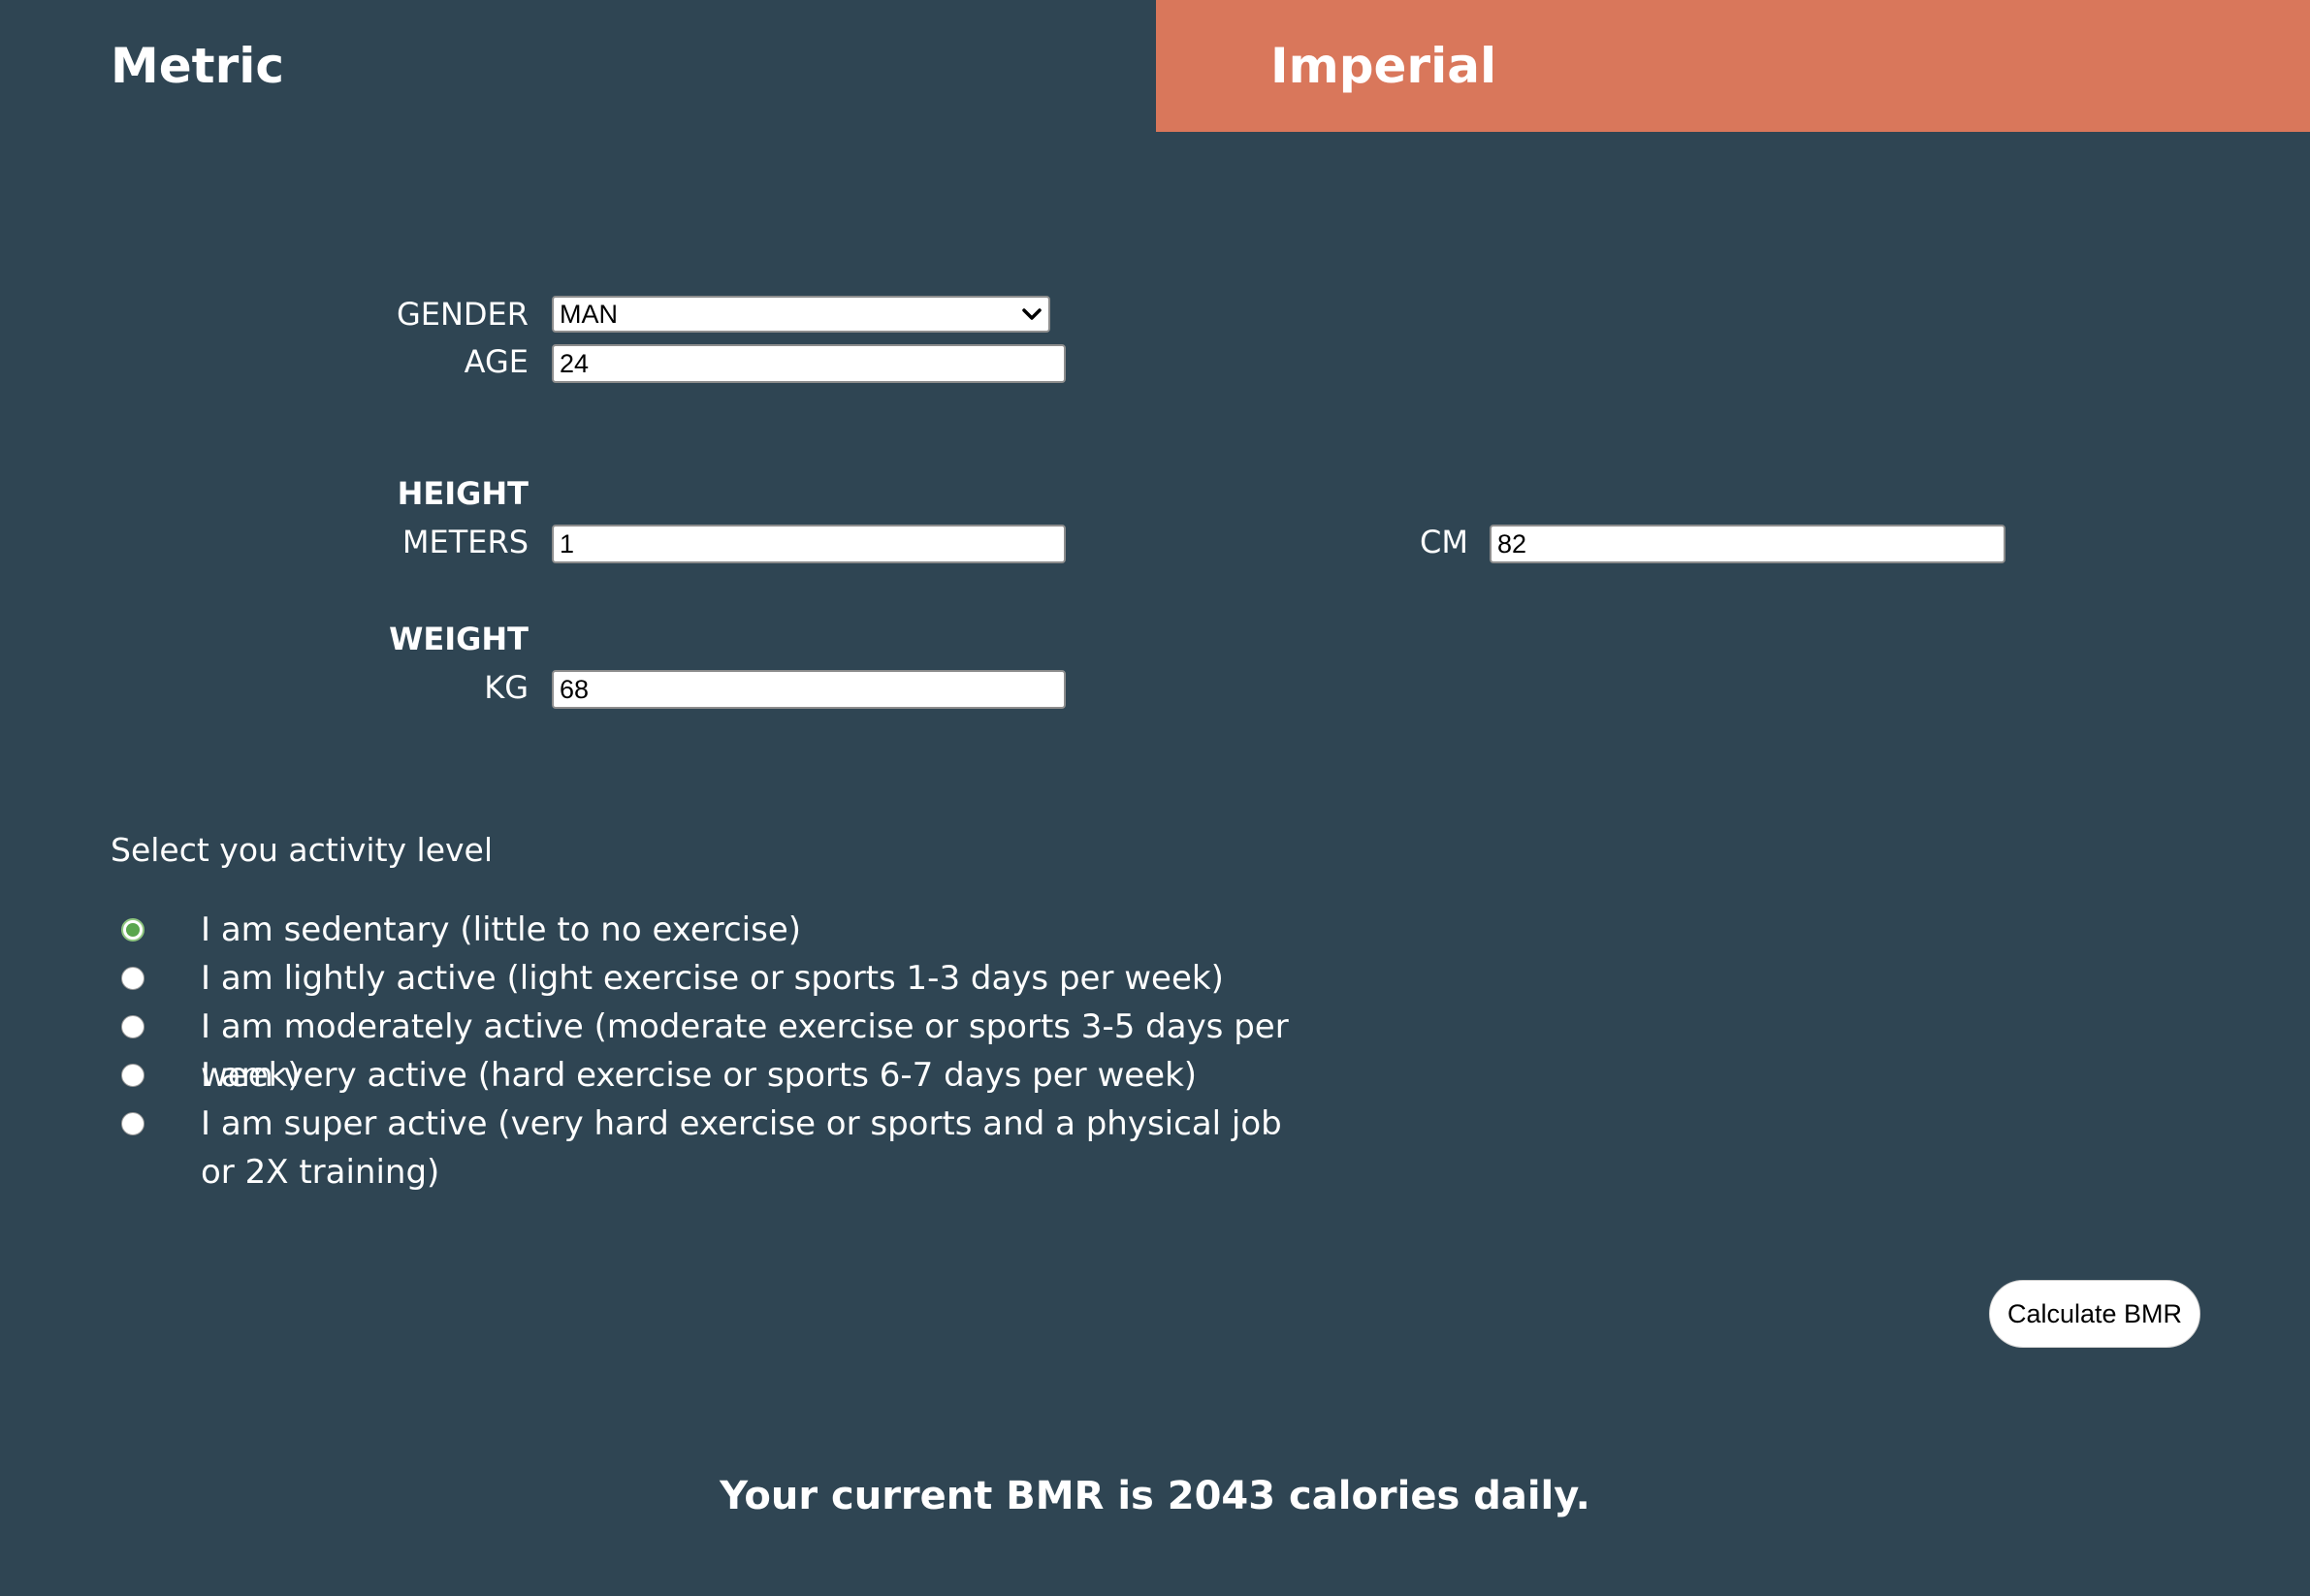 The image size is (2310, 1596). I want to click on radio-lightly-active, so click(133, 978).